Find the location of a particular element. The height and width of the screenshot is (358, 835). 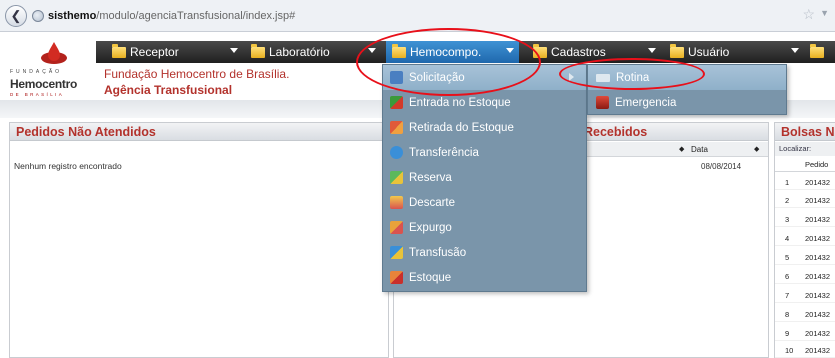

request-form-icon is located at coordinates (396, 77).